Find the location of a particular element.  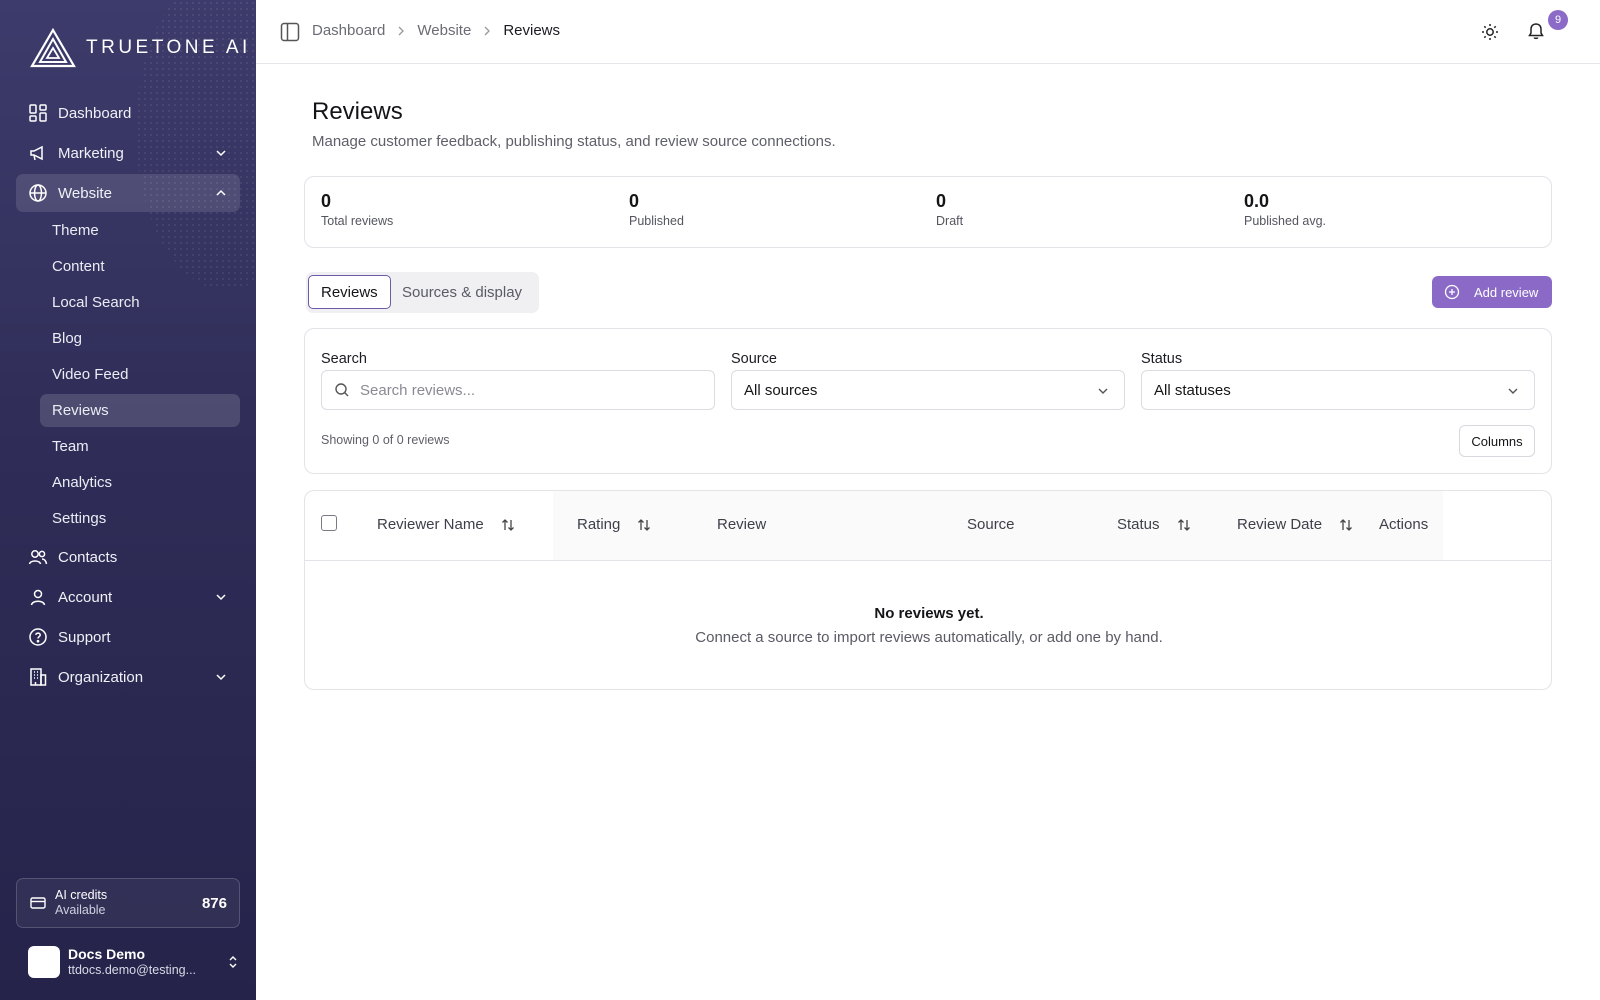

stat-draft: 0 Draft is located at coordinates (949, 209).